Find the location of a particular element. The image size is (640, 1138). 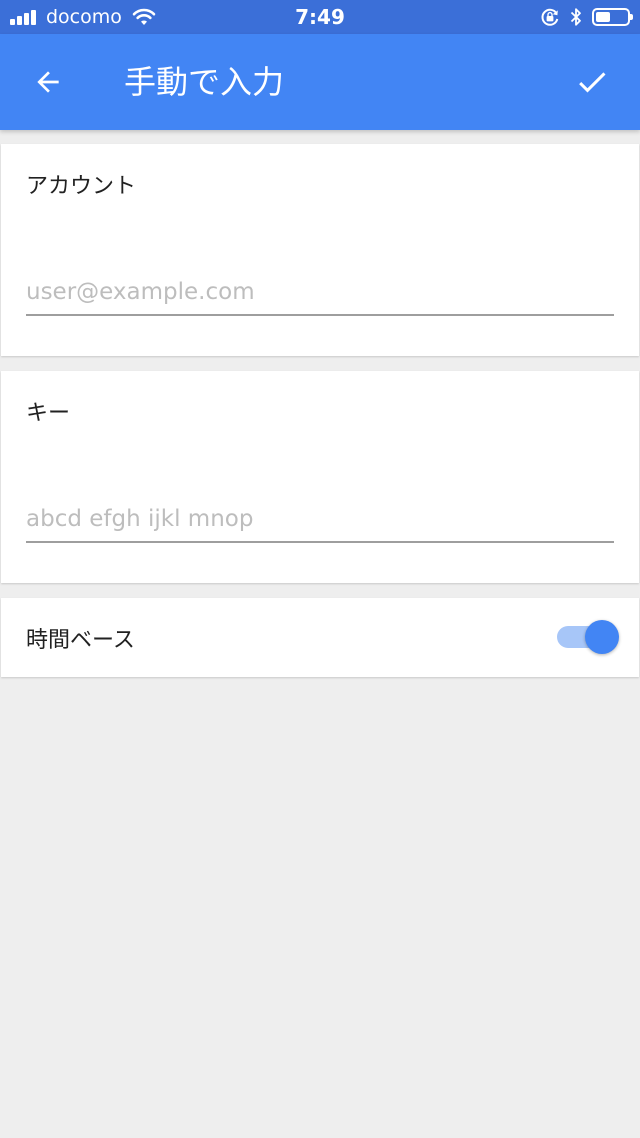

confirm-button is located at coordinates (592, 82).